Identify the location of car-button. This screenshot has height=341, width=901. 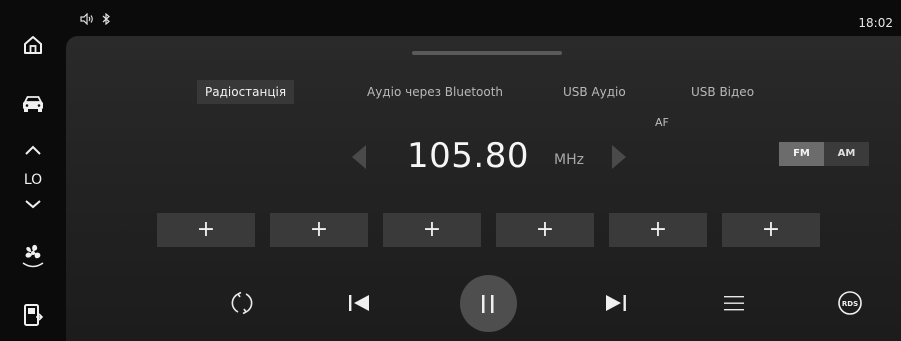
(33, 104).